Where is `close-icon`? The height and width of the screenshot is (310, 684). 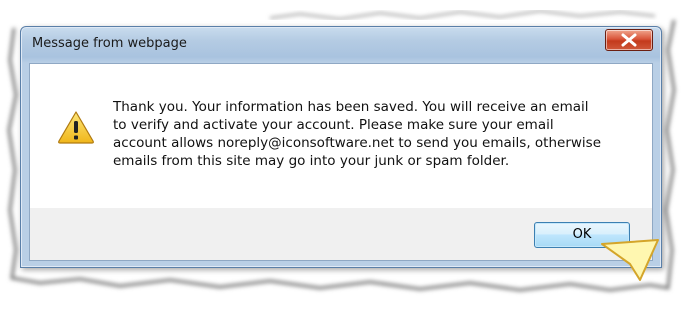
close-icon is located at coordinates (629, 40).